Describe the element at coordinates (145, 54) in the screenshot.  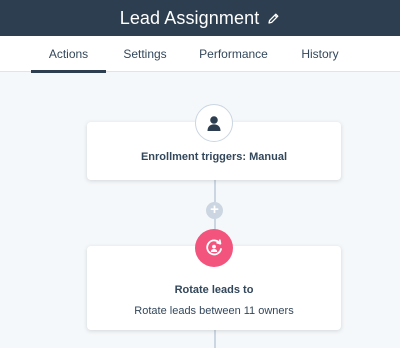
I see `tab-settings: Settings` at that location.